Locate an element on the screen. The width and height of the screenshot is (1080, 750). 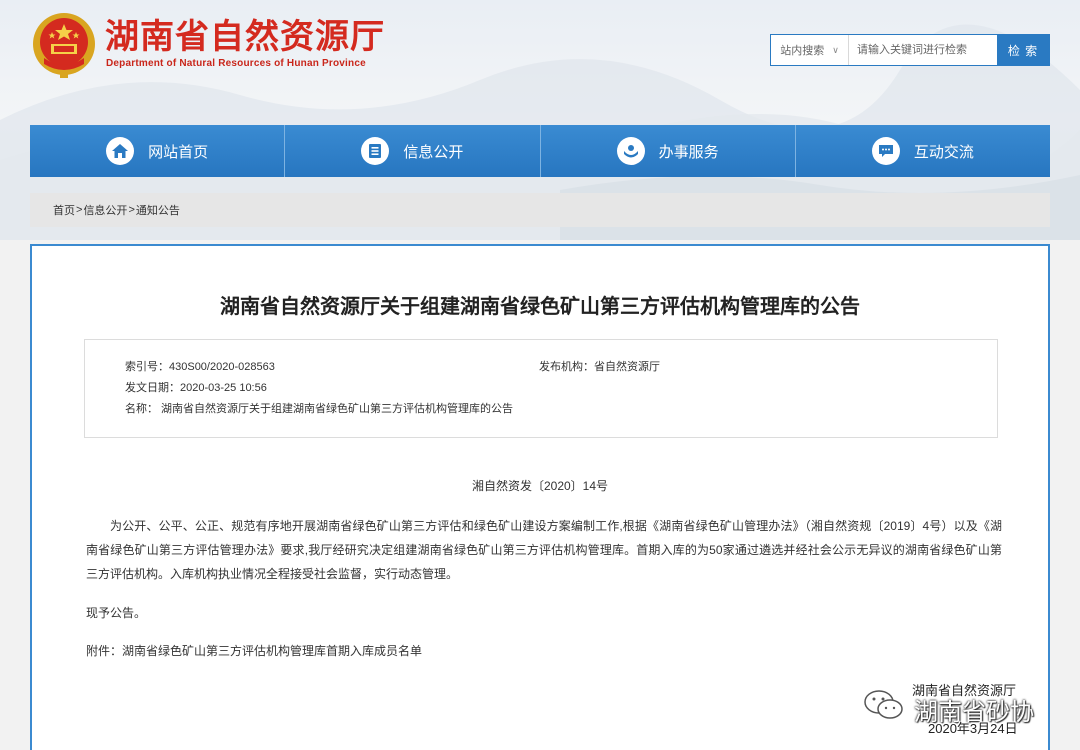
service-hands-icon is located at coordinates (630, 151).